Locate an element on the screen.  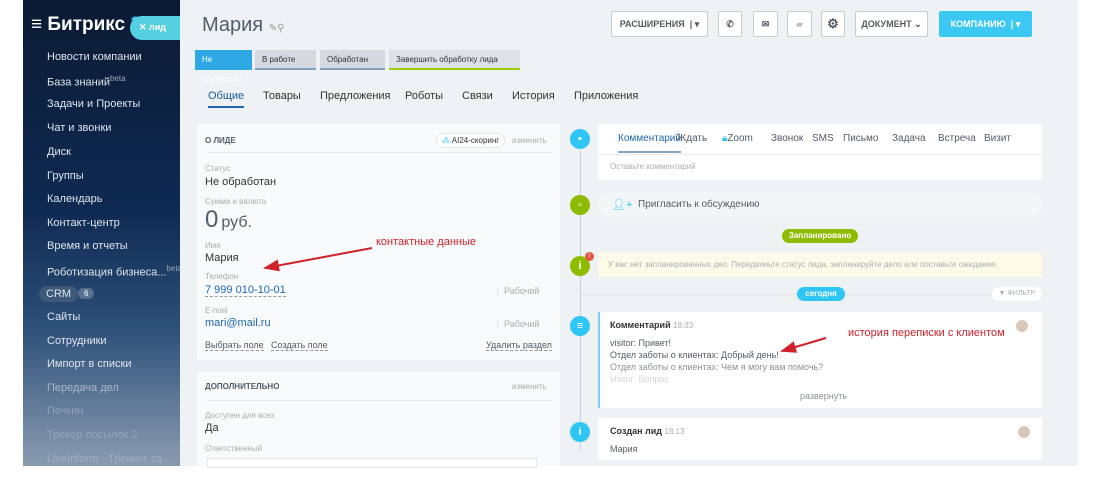
tab-history: История is located at coordinates (533, 96).